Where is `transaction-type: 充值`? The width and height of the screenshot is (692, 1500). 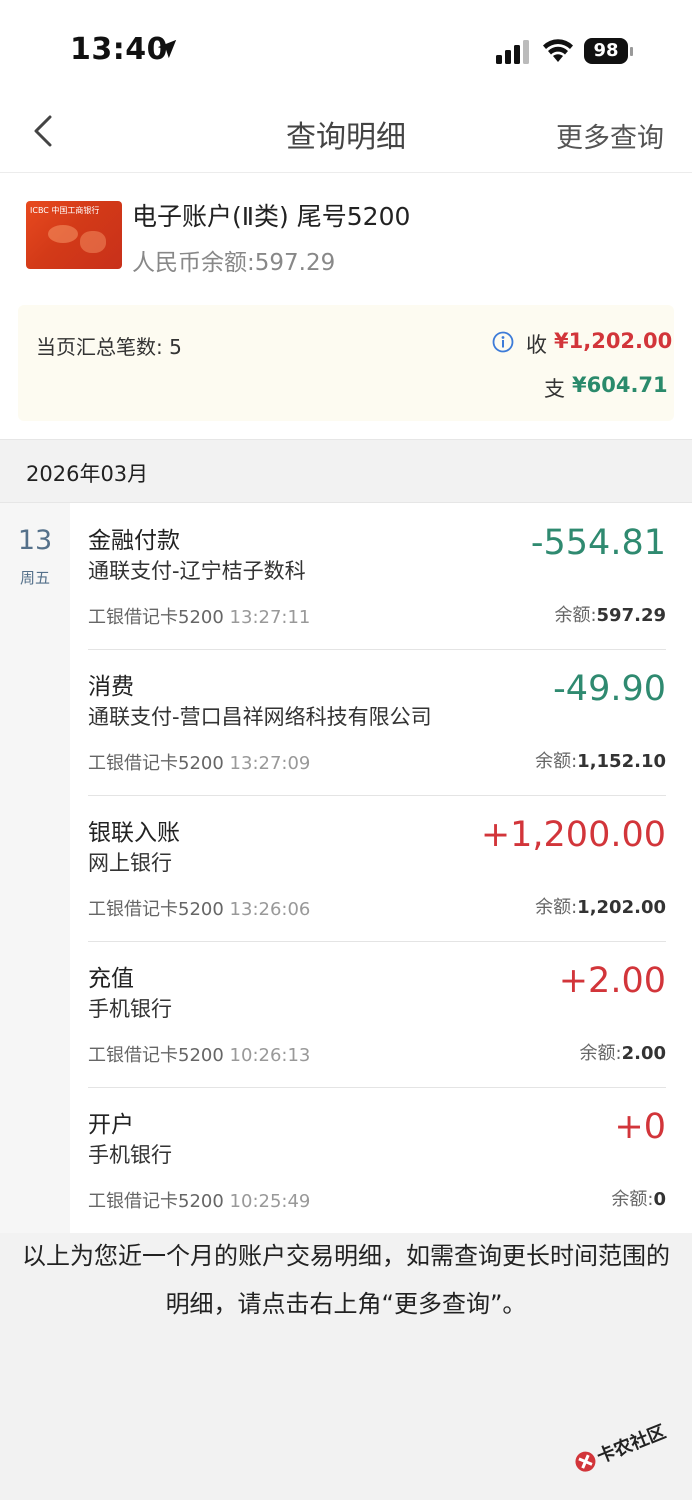 transaction-type: 充值 is located at coordinates (111, 979).